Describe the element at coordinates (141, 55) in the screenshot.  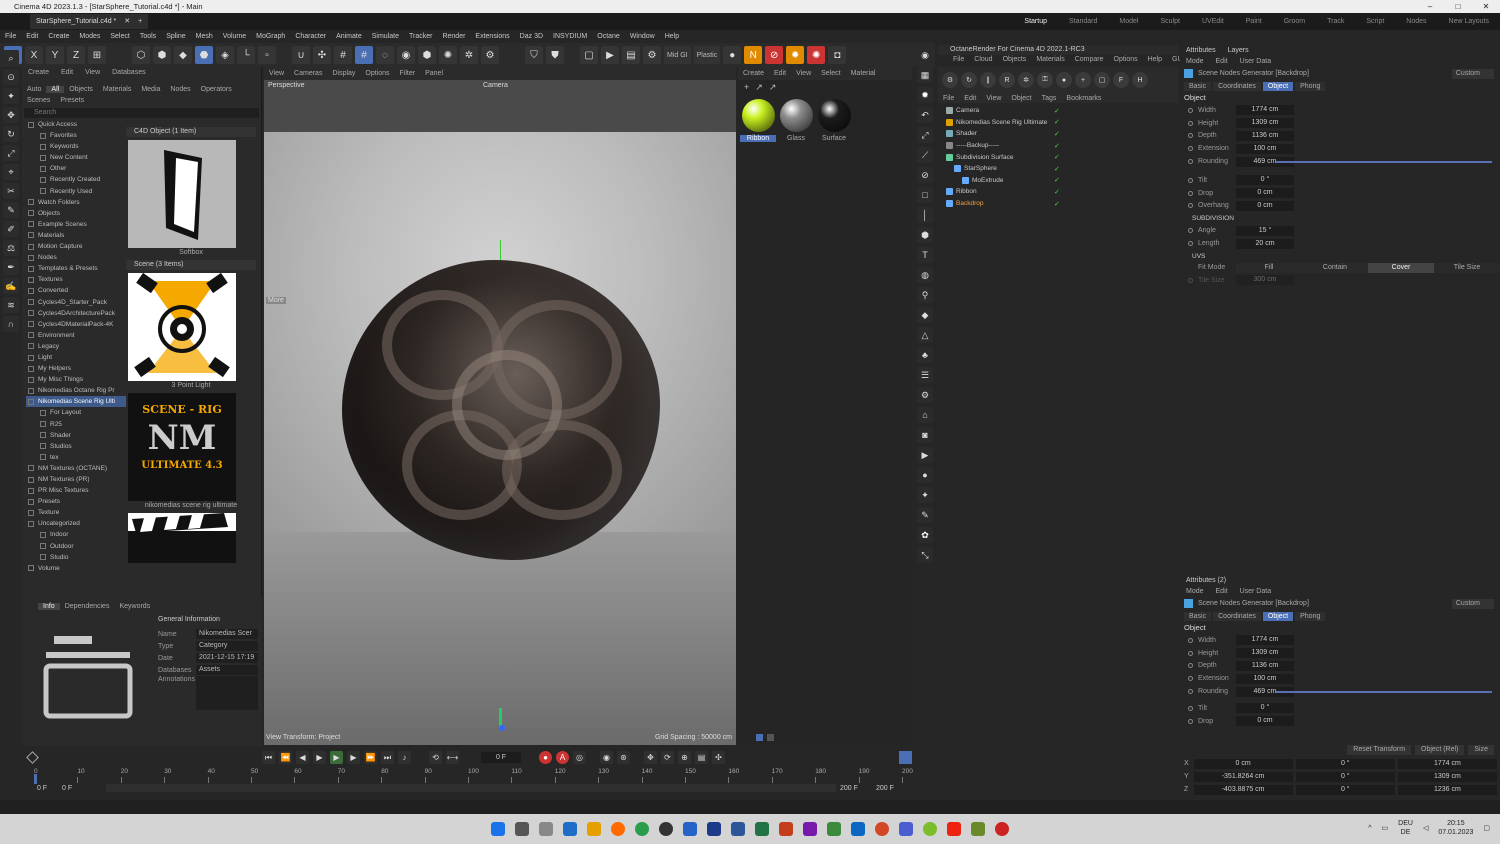
I see `points-mode-icon: ⬡` at that location.